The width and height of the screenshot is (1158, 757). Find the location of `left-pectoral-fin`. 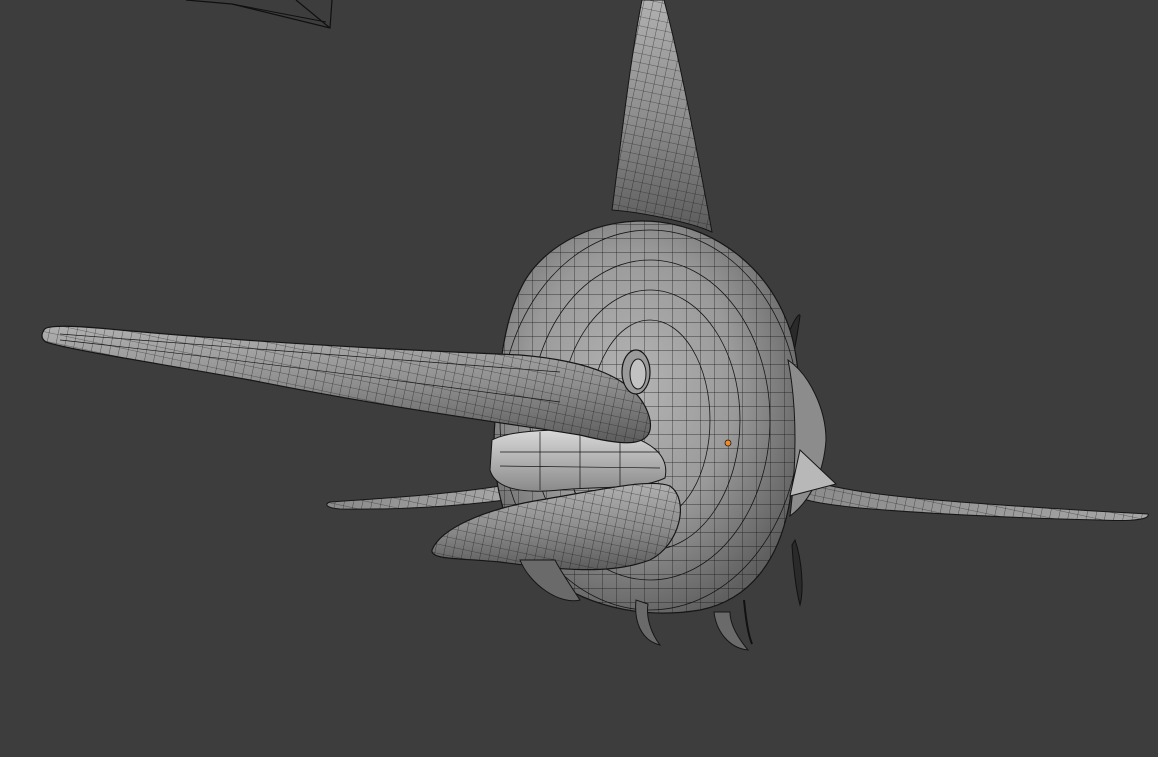

left-pectoral-fin is located at coordinates (416, 497).